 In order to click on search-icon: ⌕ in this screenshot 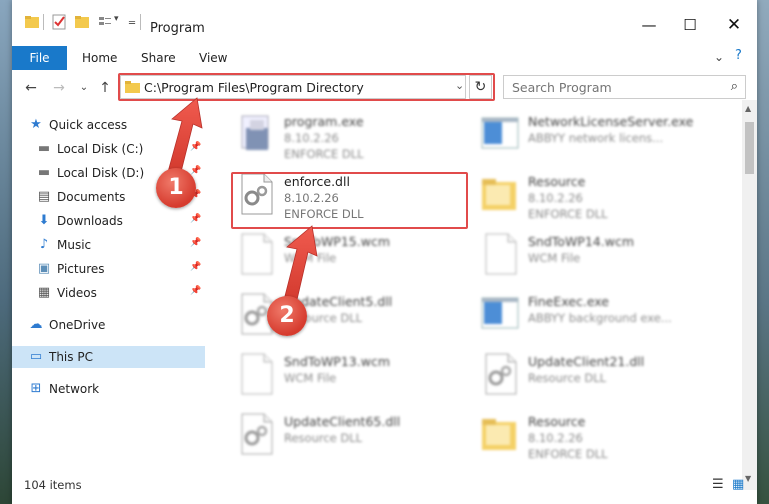, I will do `click(734, 86)`.